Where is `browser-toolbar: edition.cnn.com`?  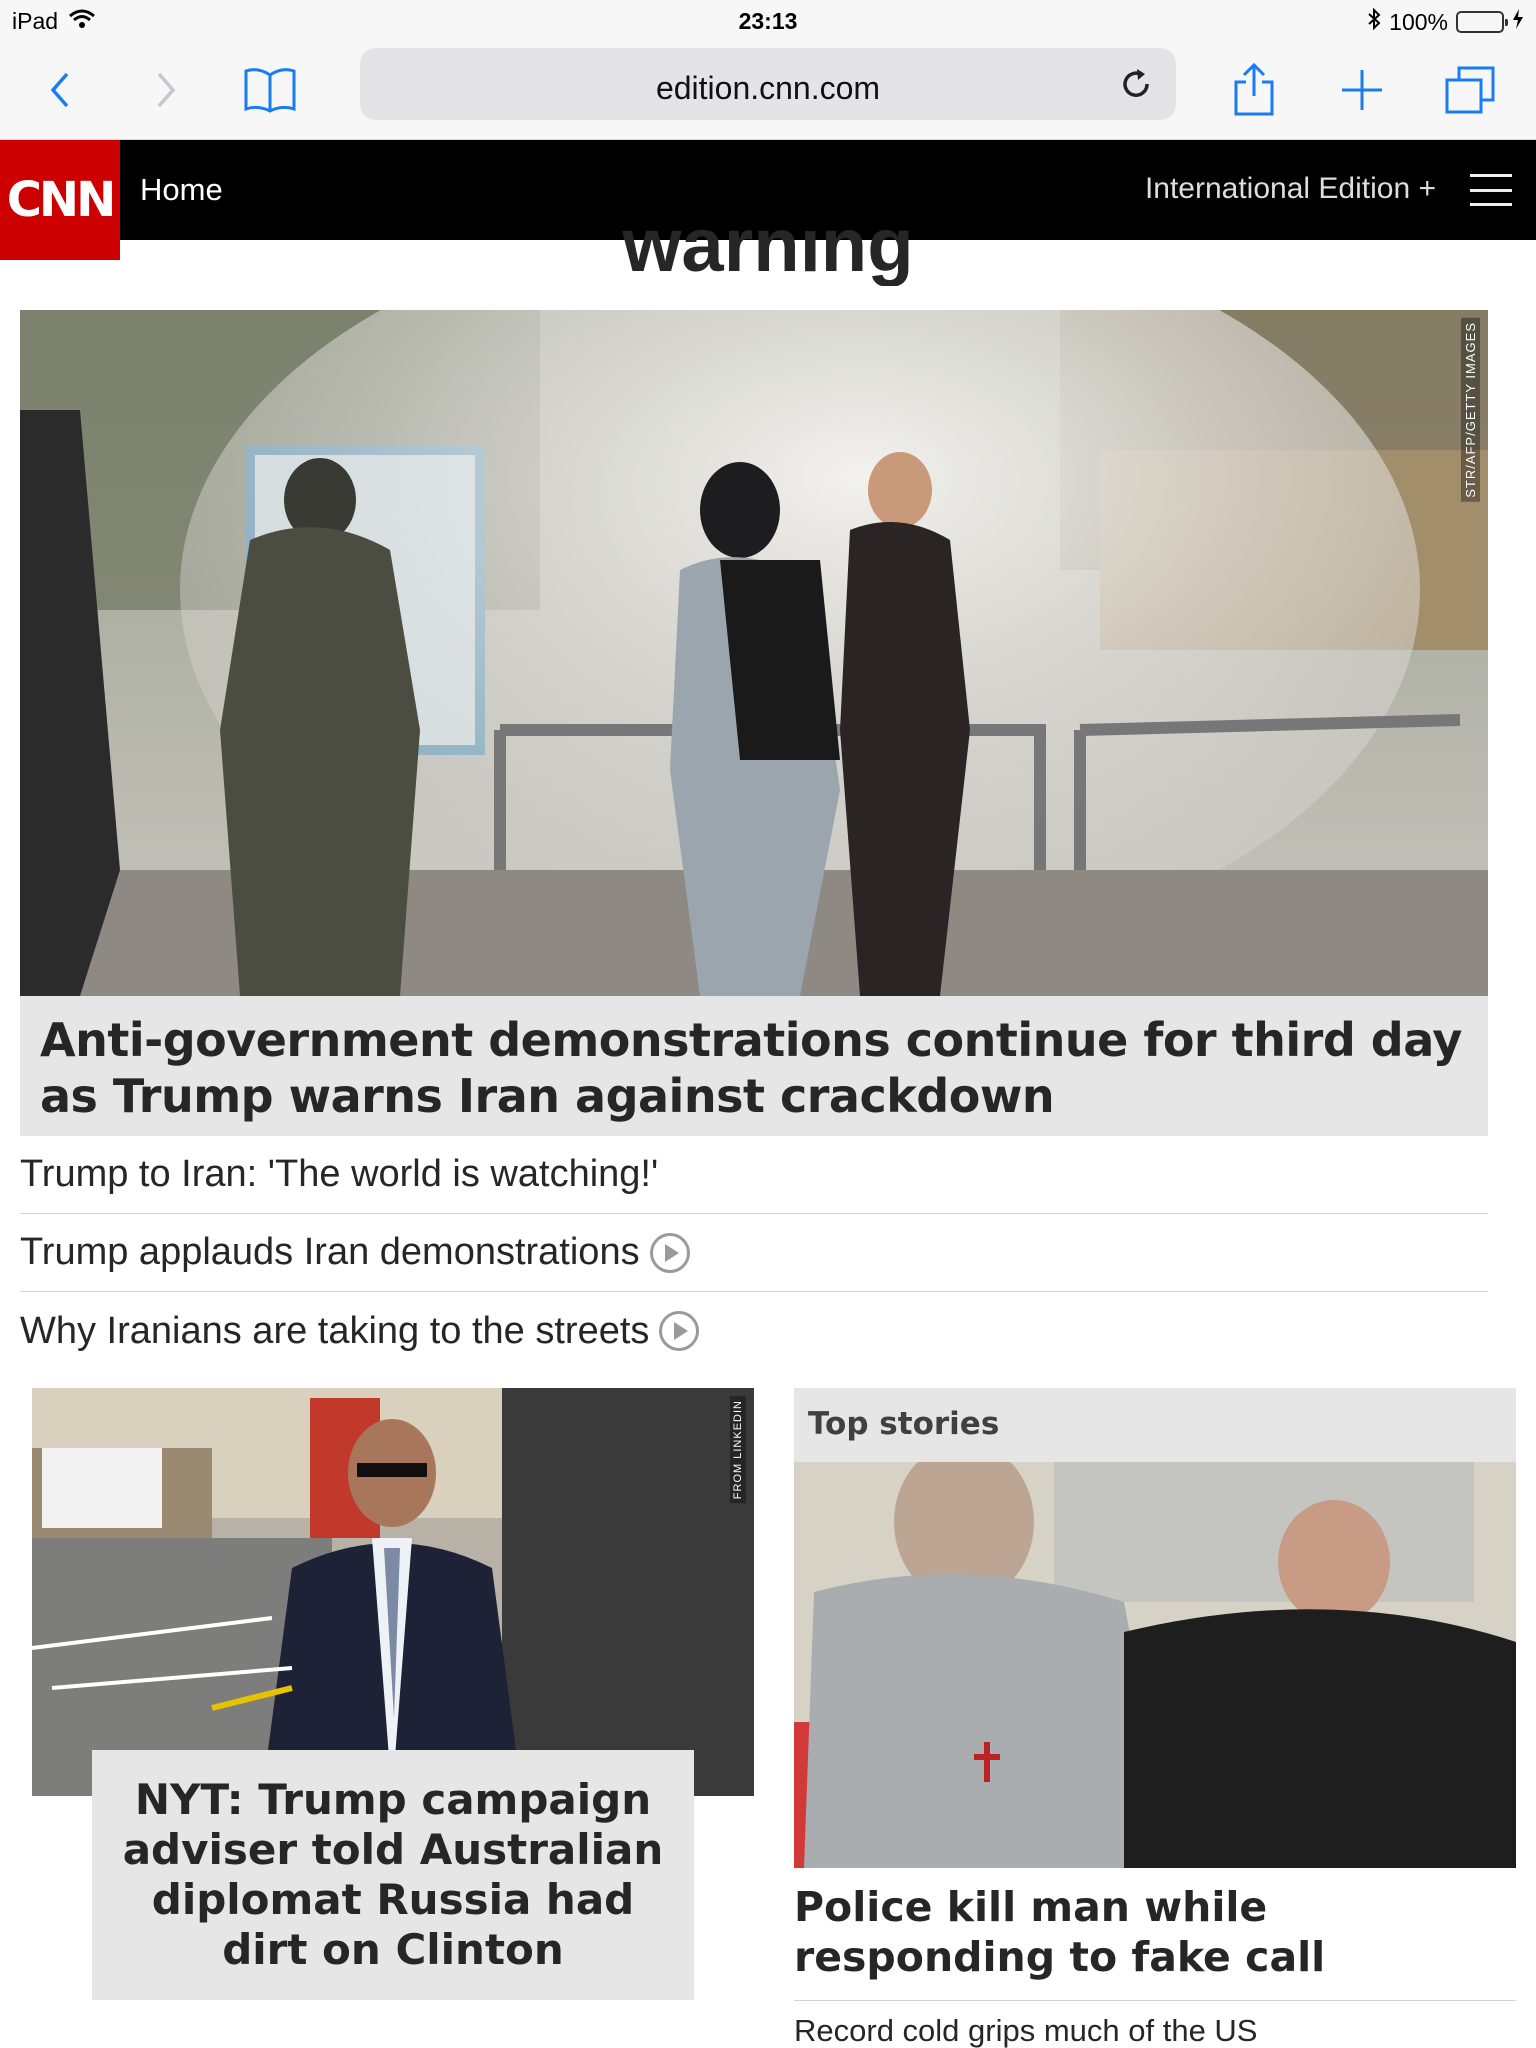 browser-toolbar: edition.cnn.com is located at coordinates (768, 90).